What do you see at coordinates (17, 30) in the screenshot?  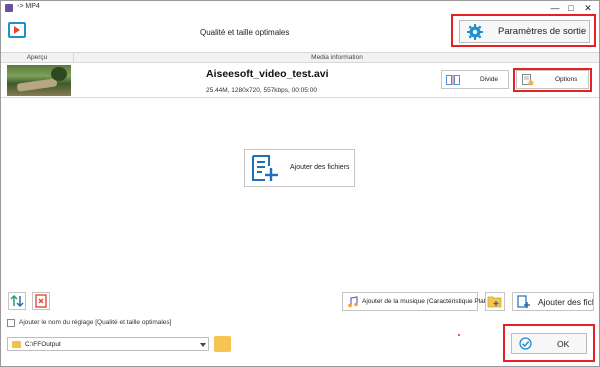 I see `video-converter-icon` at bounding box center [17, 30].